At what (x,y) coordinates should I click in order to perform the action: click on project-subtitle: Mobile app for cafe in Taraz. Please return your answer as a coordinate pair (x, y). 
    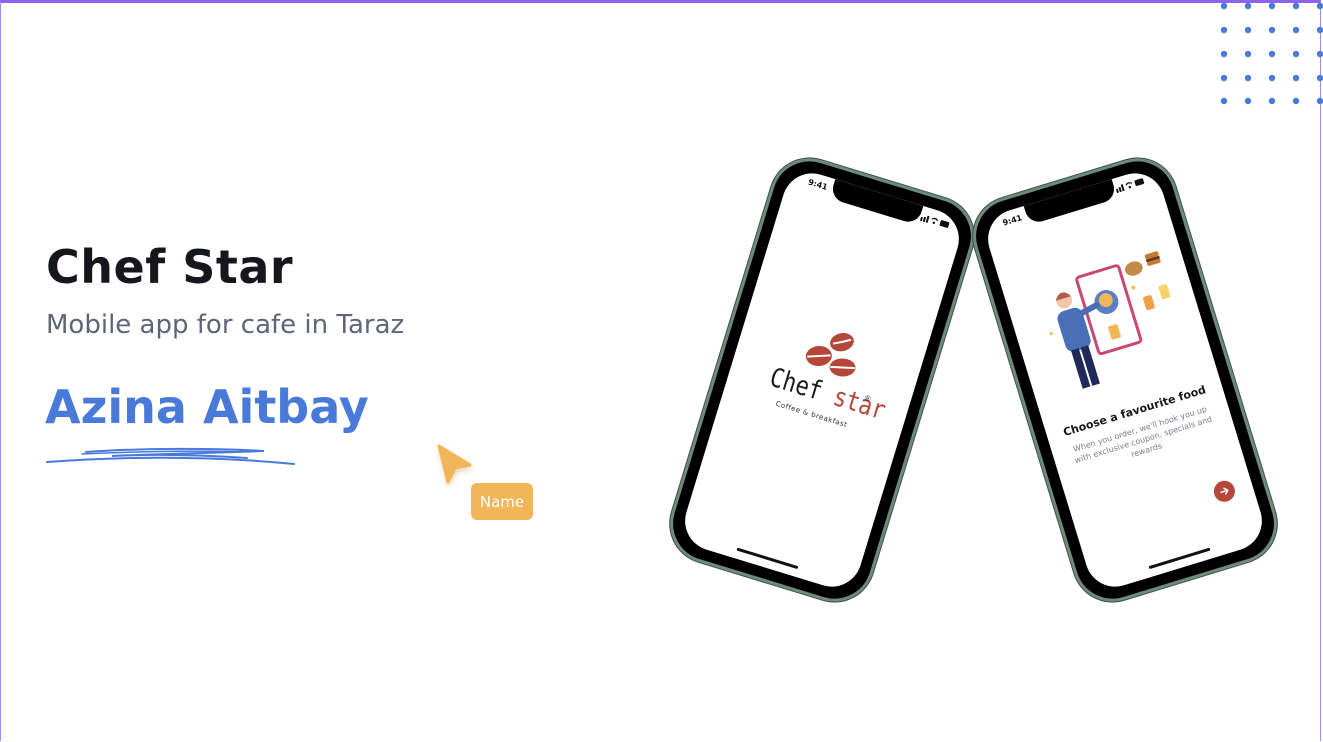
    Looking at the image, I should click on (225, 325).